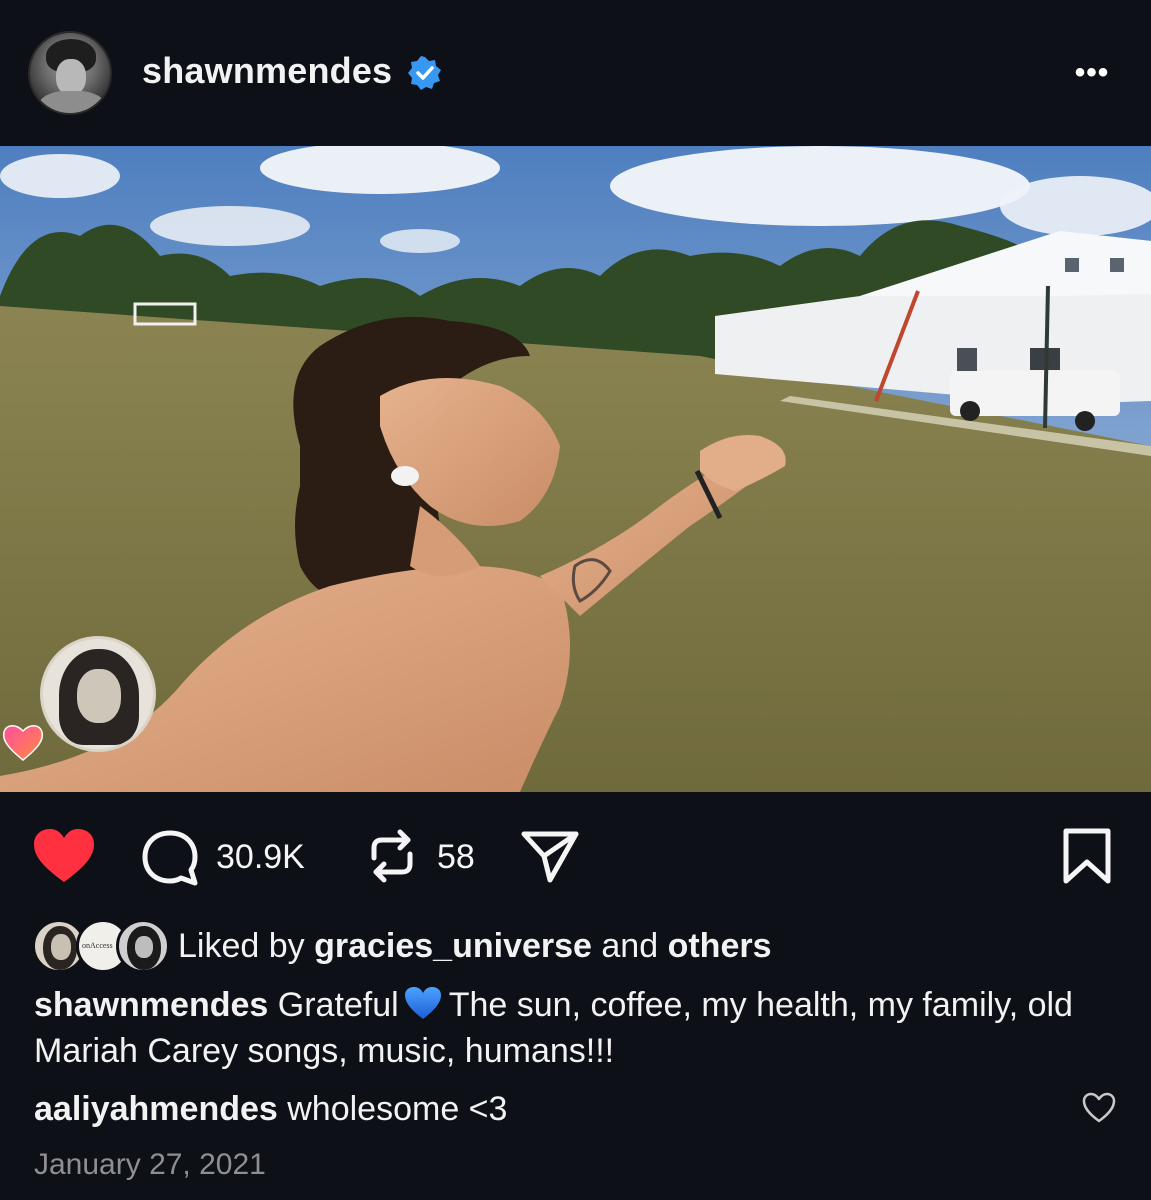  Describe the element at coordinates (338, 1005) in the screenshot. I see `caption-text-before: Grateful` at that location.